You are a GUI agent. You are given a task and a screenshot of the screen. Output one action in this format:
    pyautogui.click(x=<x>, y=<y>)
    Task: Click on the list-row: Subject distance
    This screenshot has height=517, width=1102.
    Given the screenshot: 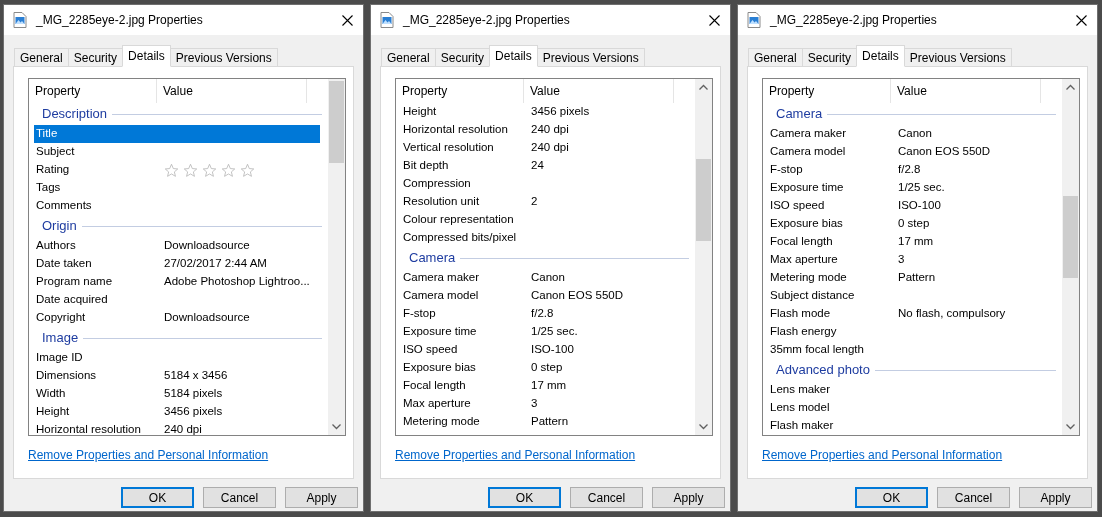 What is the action you would take?
    pyautogui.click(x=911, y=296)
    